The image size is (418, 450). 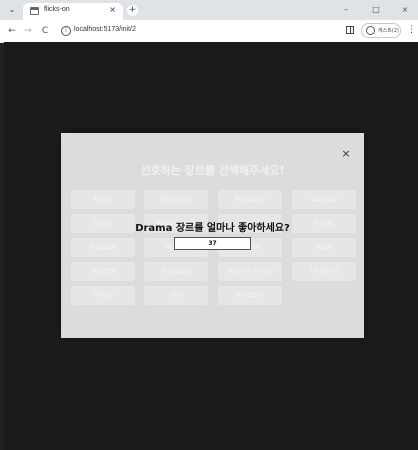 What do you see at coordinates (370, 30) in the screenshot?
I see `profile-avatar-icon` at bounding box center [370, 30].